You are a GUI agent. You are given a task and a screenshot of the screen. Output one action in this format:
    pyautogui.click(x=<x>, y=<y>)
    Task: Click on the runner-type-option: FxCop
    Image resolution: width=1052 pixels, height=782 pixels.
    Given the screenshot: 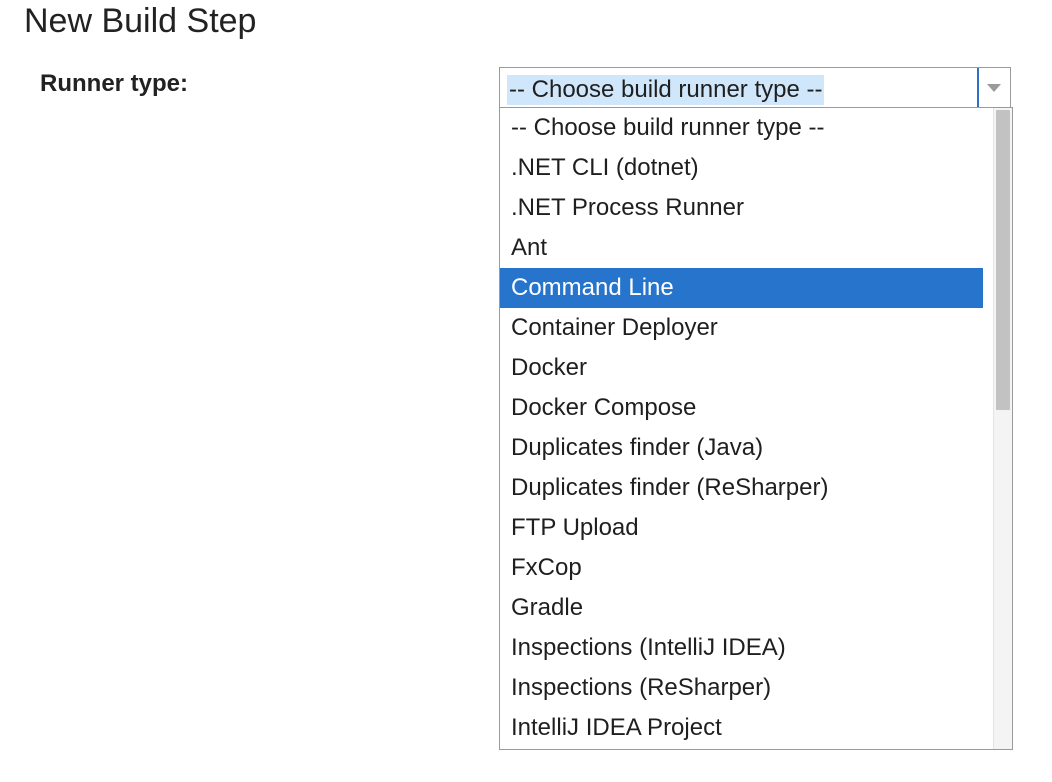 What is the action you would take?
    pyautogui.click(x=741, y=568)
    